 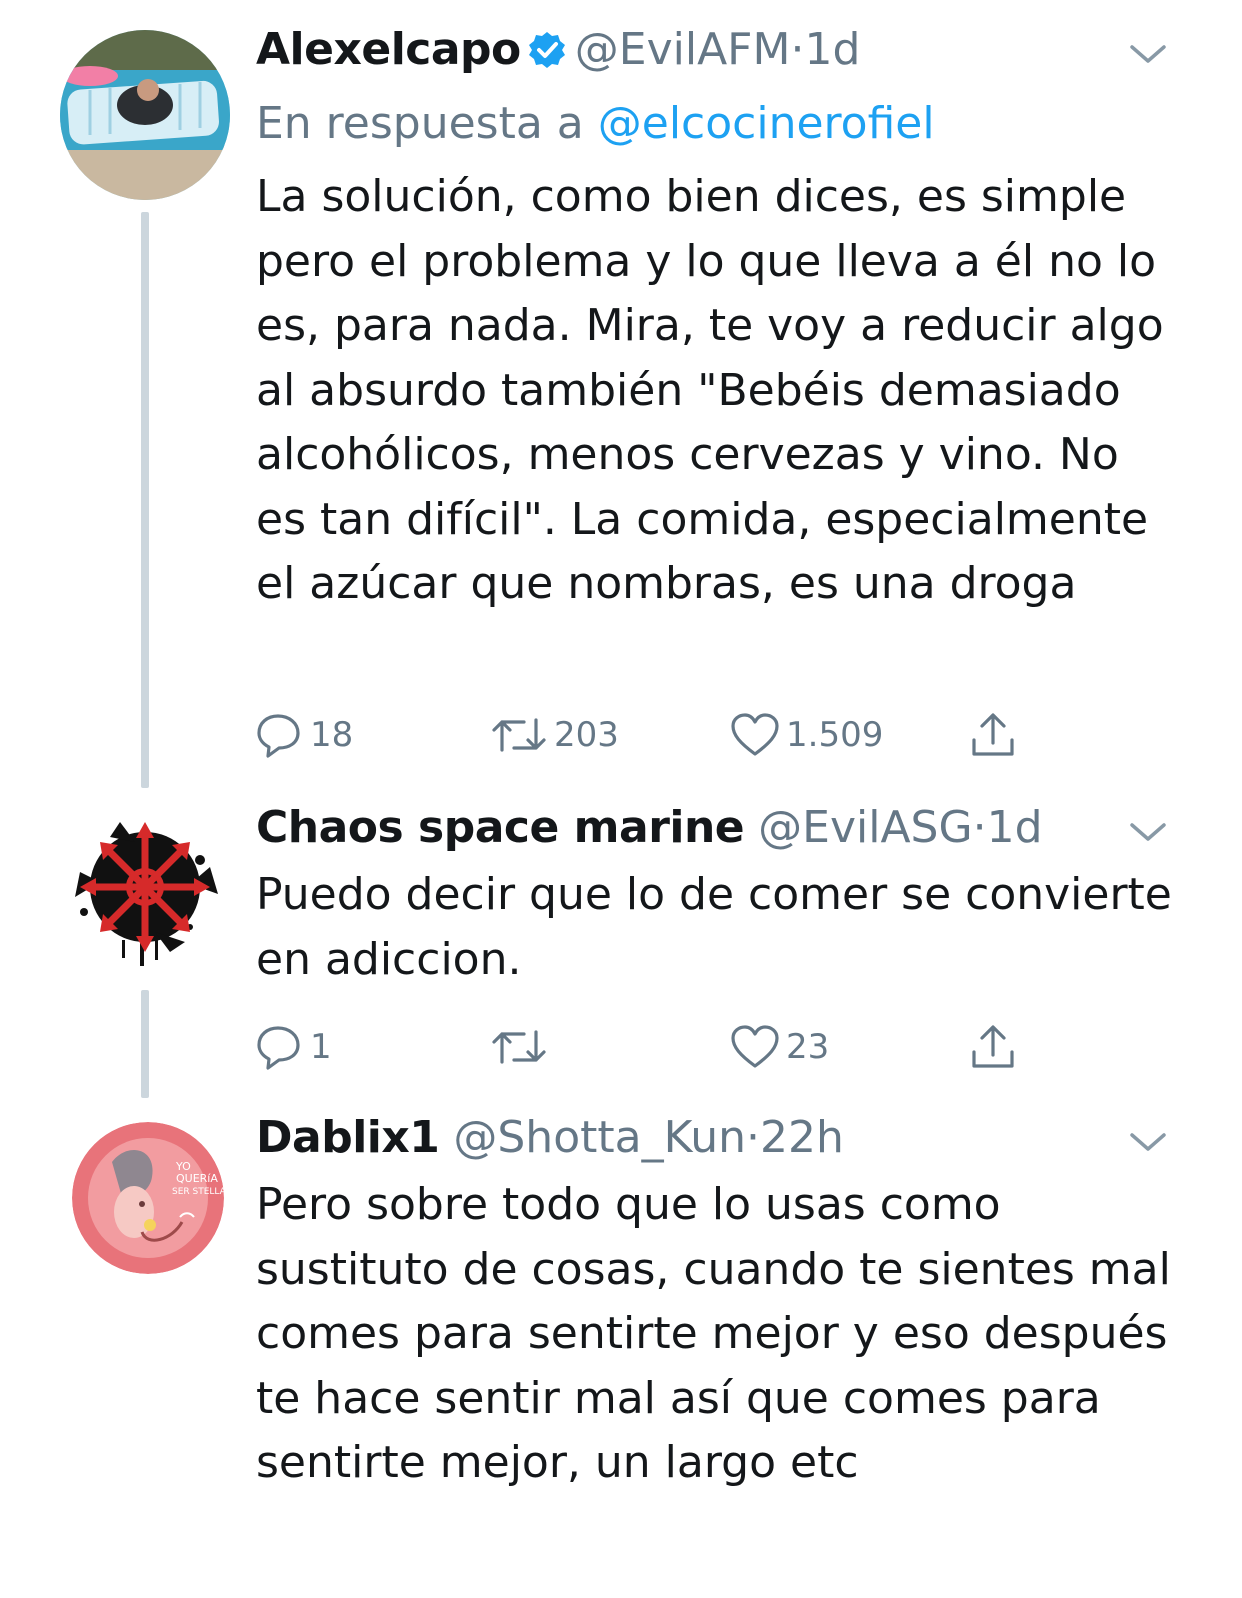 I want to click on tweet-header: Alexelcapo @EvilAFM·1d, so click(x=694, y=53).